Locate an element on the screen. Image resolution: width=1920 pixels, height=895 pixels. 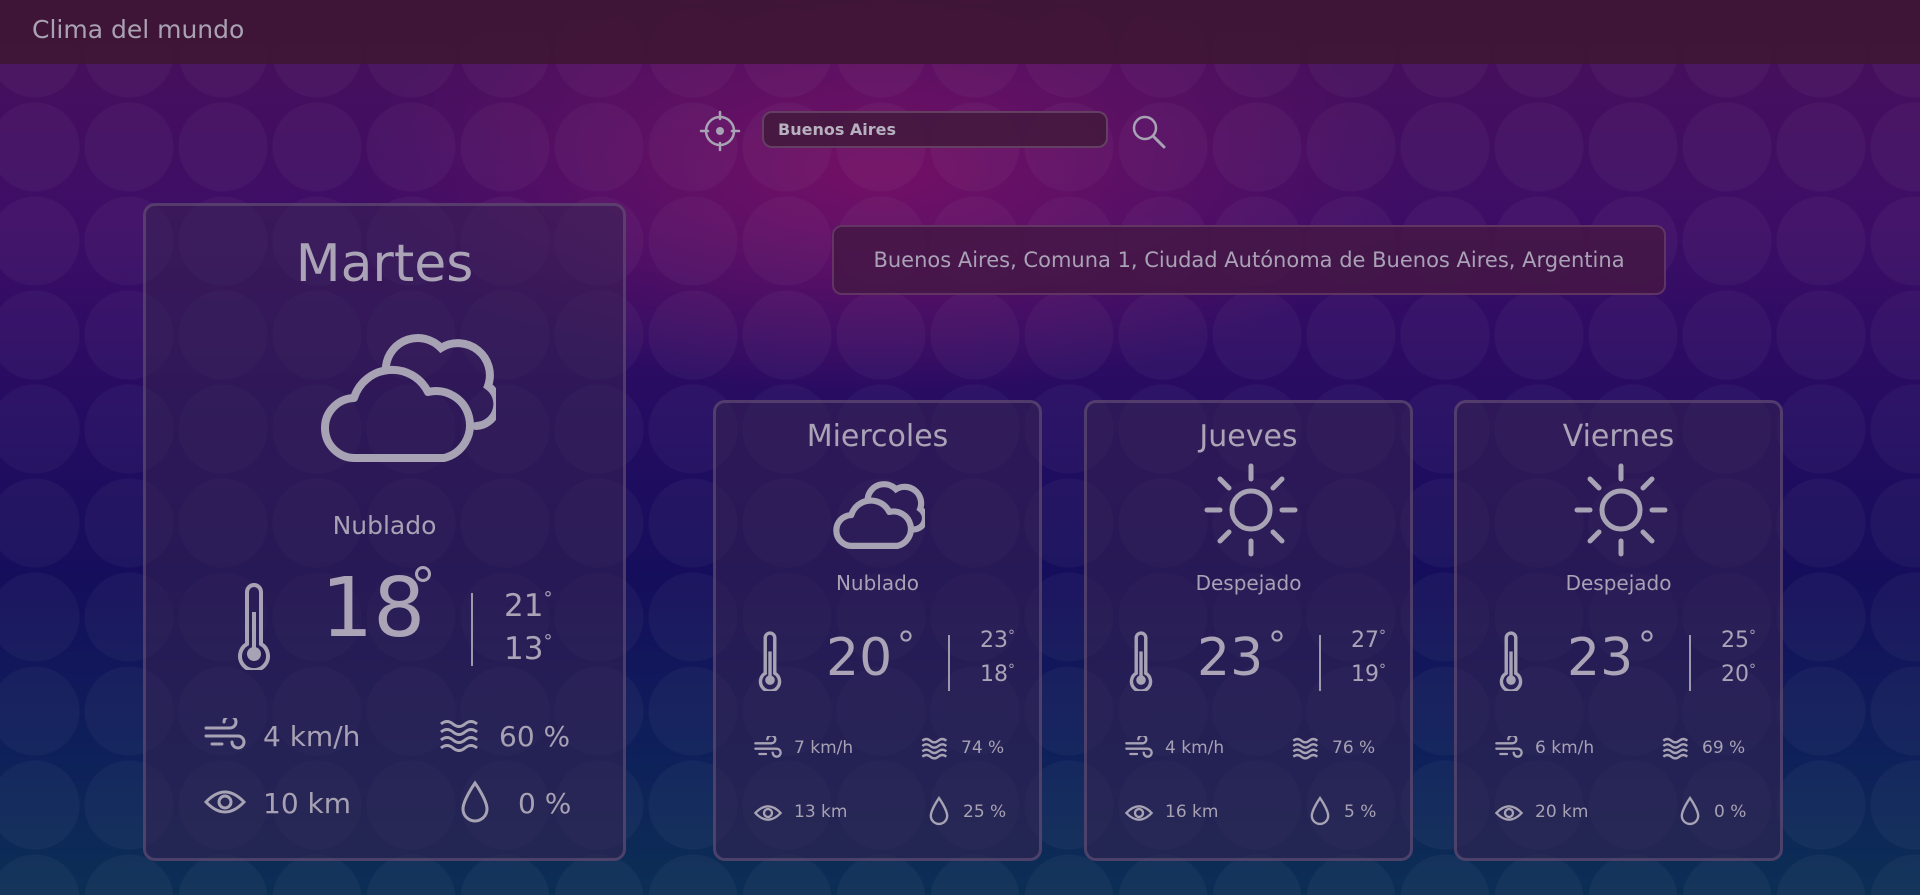
top-bar: Clima del mundo is located at coordinates (960, 32).